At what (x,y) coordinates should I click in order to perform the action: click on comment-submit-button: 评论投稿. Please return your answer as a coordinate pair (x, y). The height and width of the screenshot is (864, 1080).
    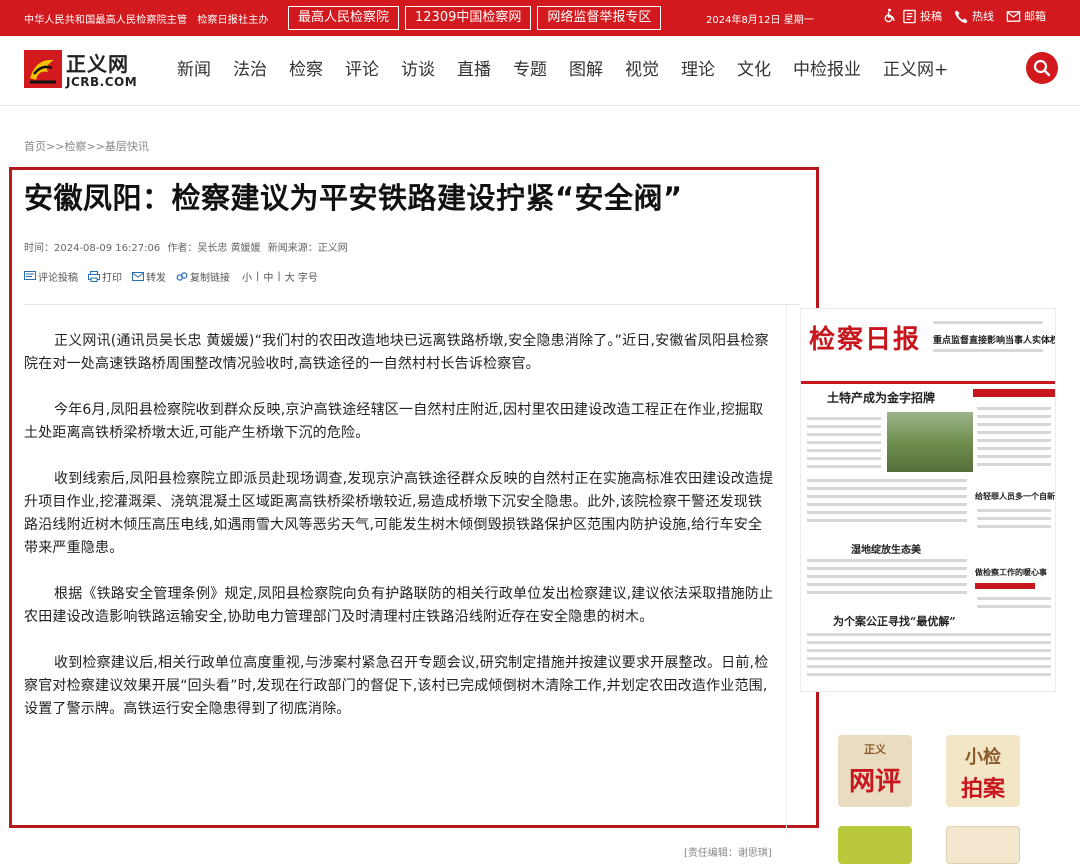
    Looking at the image, I should click on (51, 276).